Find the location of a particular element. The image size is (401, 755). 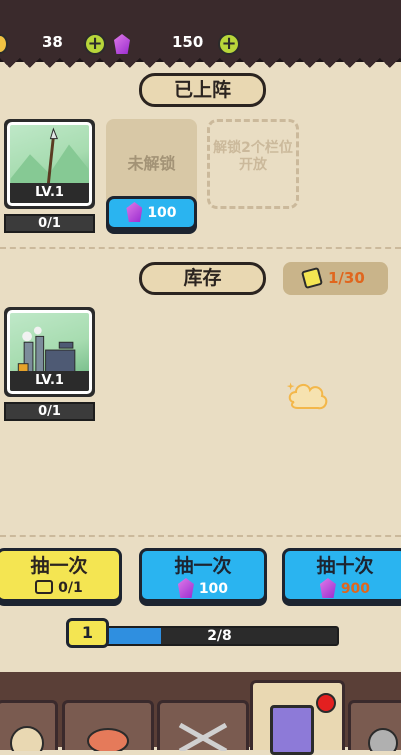

deployed-title: 已上阵 is located at coordinates (202, 90).